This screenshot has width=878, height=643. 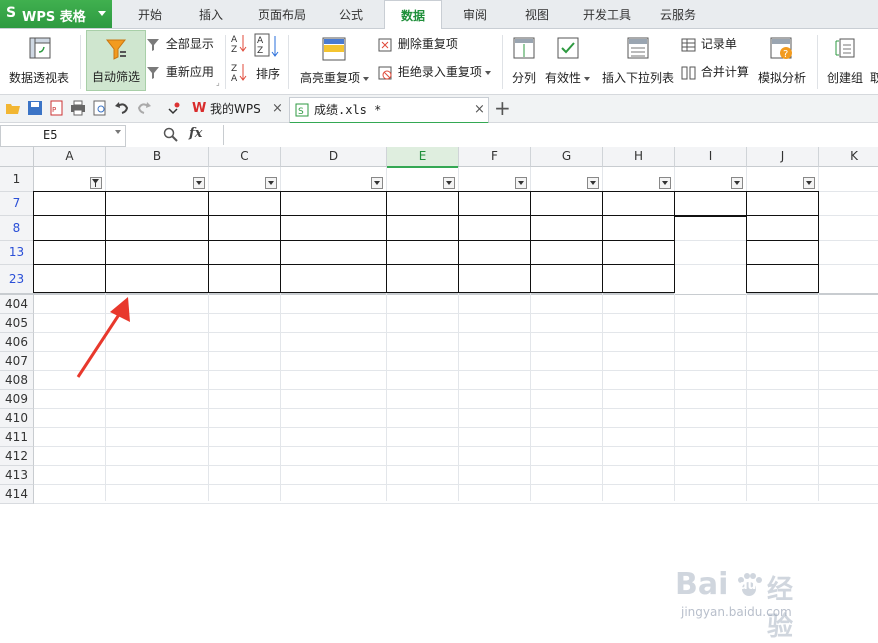 What do you see at coordinates (171, 135) in the screenshot?
I see `zoom-icon` at bounding box center [171, 135].